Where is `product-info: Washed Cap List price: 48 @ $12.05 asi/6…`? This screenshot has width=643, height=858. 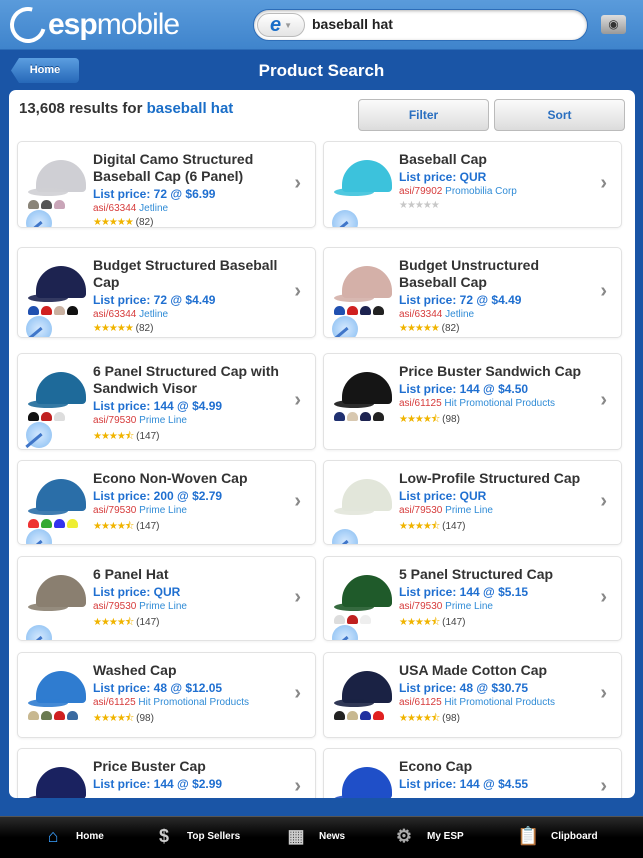
product-info: Washed Cap List price: 48 @ $12.05 asi/6… is located at coordinates (188, 695).